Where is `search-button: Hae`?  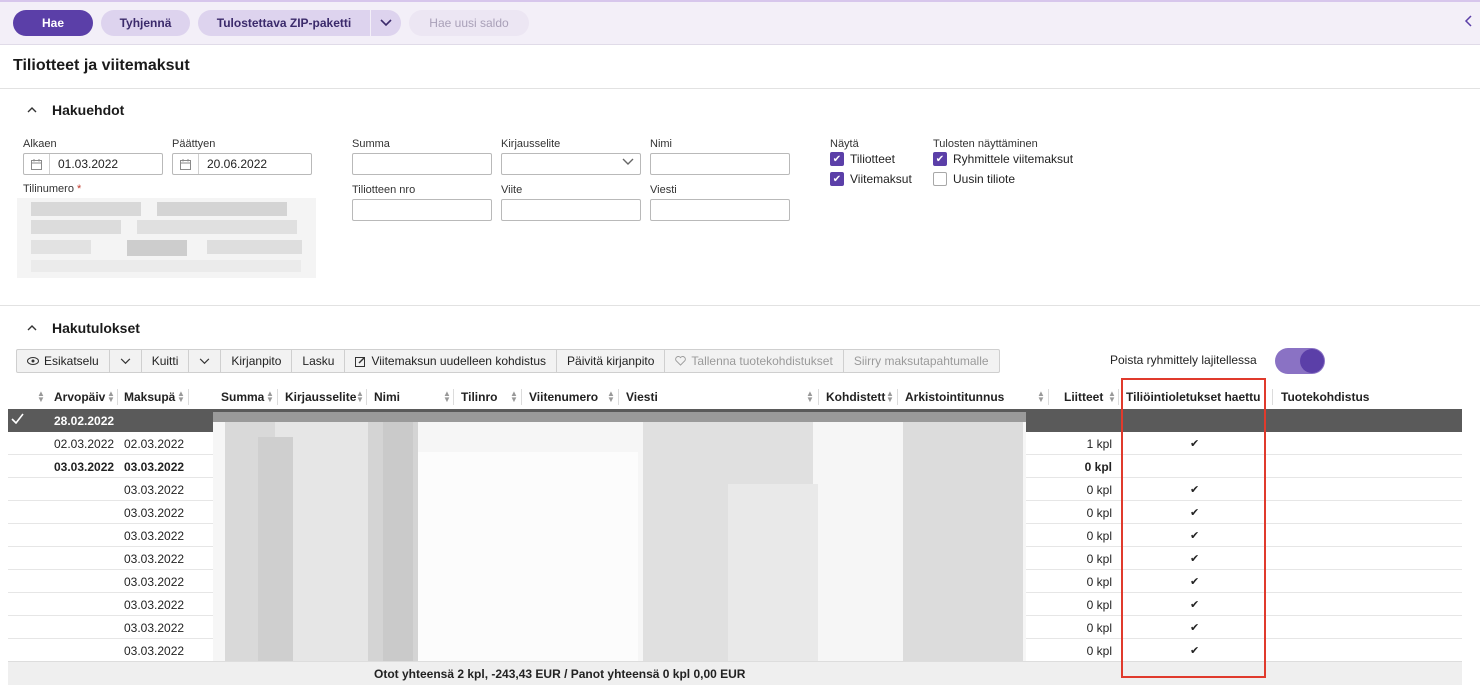
search-button: Hae is located at coordinates (53, 23).